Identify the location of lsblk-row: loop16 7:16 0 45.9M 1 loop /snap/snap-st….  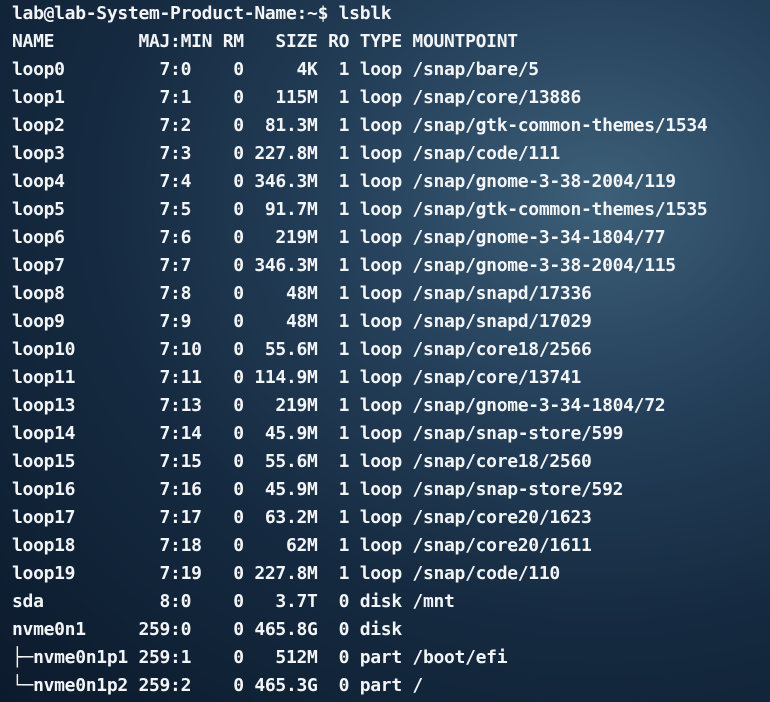
(318, 489).